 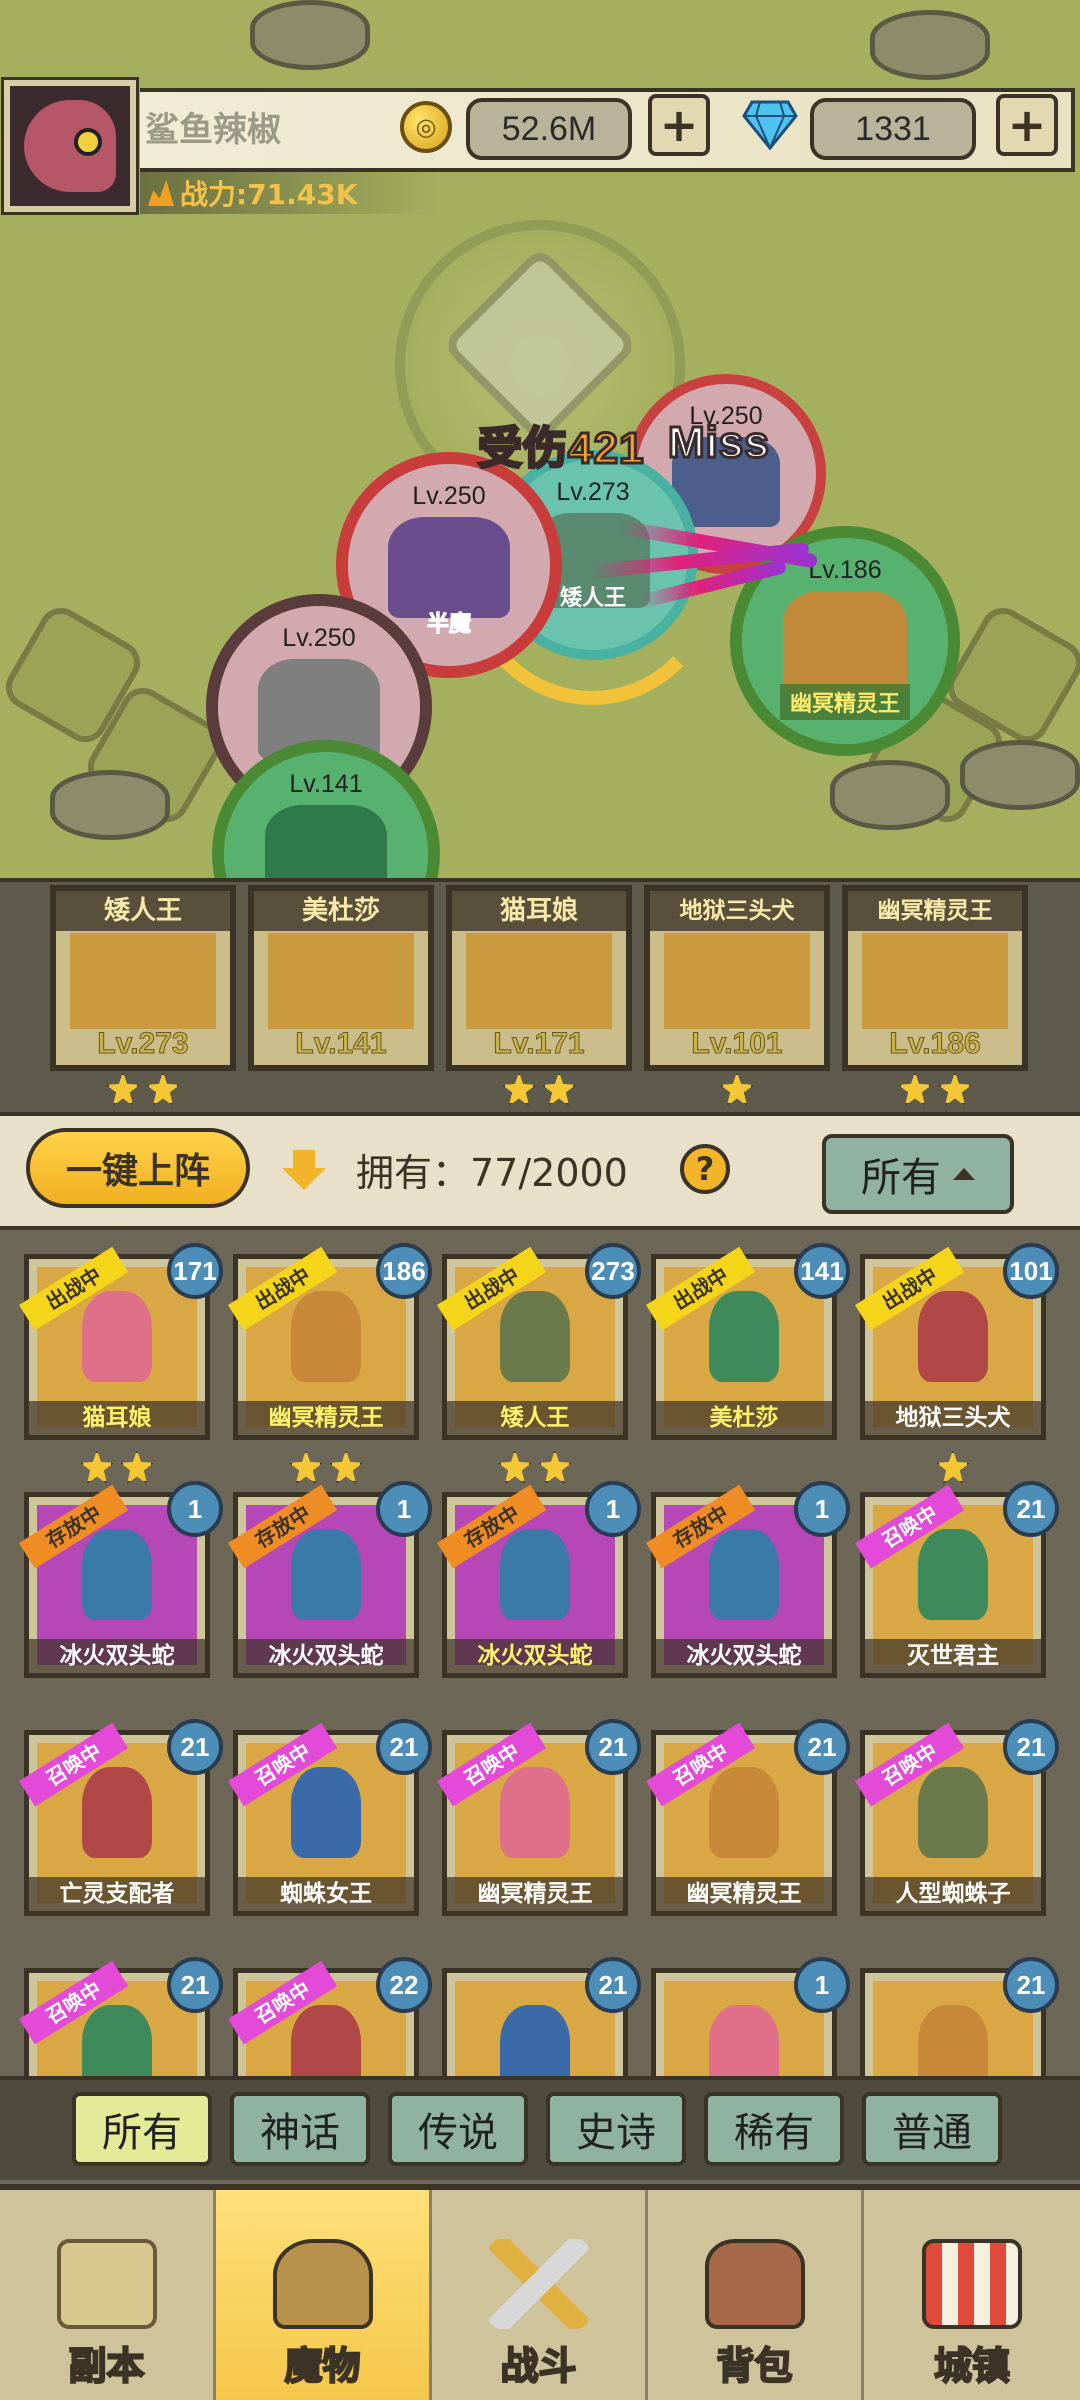 I want to click on monster-card: 召唤中 亡灵支配者 21, so click(x=121, y=1817).